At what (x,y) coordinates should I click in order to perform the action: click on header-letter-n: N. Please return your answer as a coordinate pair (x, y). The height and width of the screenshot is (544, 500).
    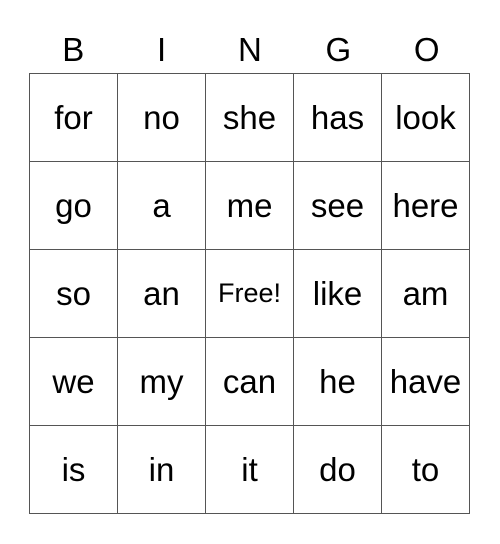
    Looking at the image, I should click on (250, 49).